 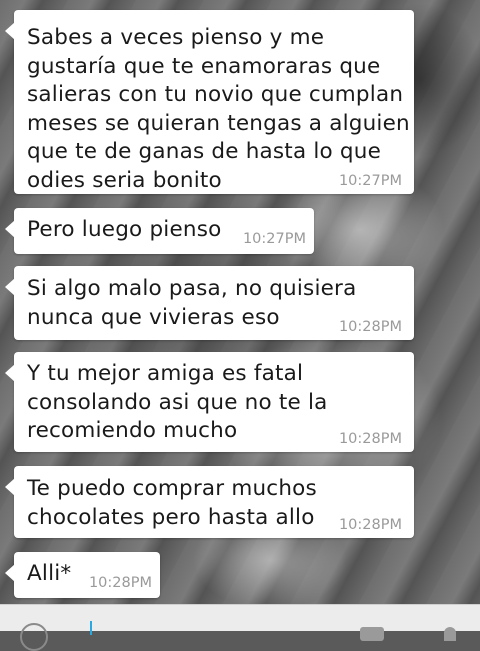 What do you see at coordinates (34, 637) in the screenshot?
I see `smiley-icon` at bounding box center [34, 637].